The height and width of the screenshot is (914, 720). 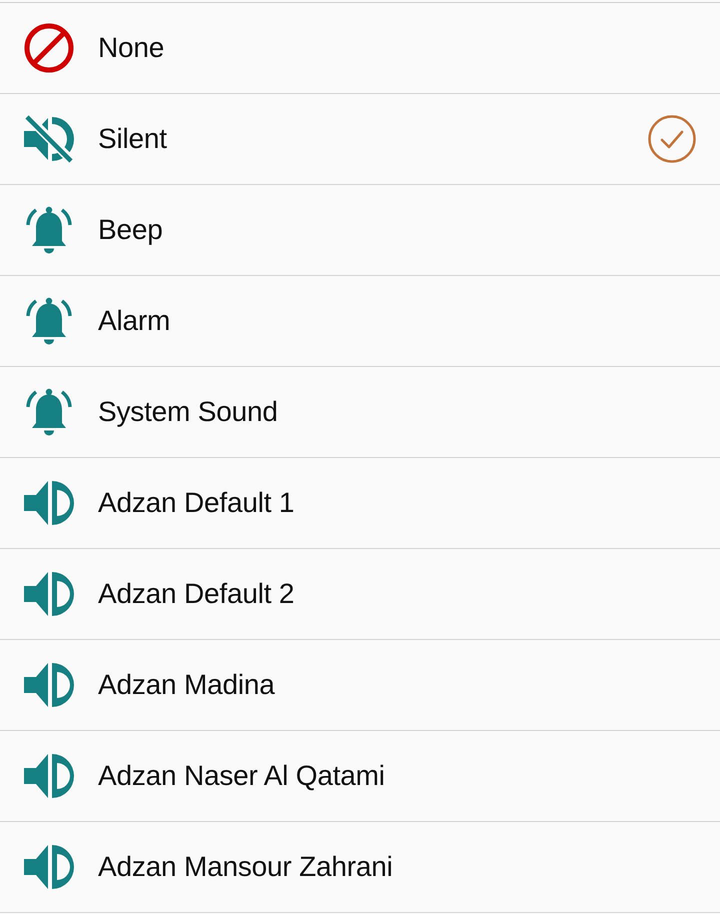 I want to click on sound-option: Adzan Madina, so click(x=360, y=685).